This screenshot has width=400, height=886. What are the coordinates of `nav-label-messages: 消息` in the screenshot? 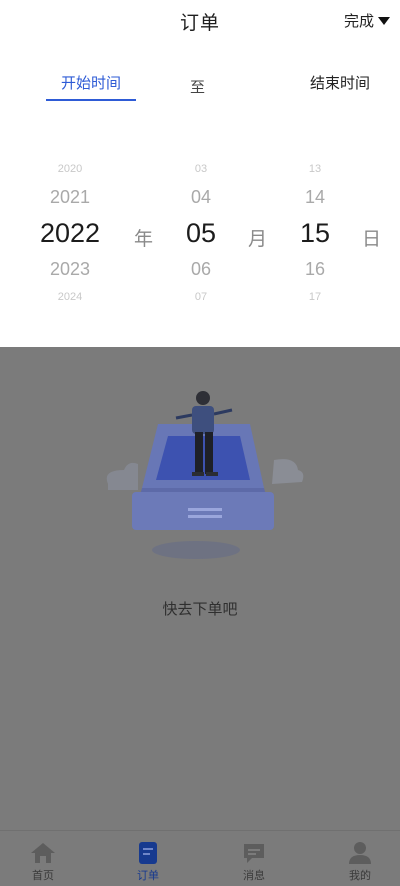 It's located at (254, 875).